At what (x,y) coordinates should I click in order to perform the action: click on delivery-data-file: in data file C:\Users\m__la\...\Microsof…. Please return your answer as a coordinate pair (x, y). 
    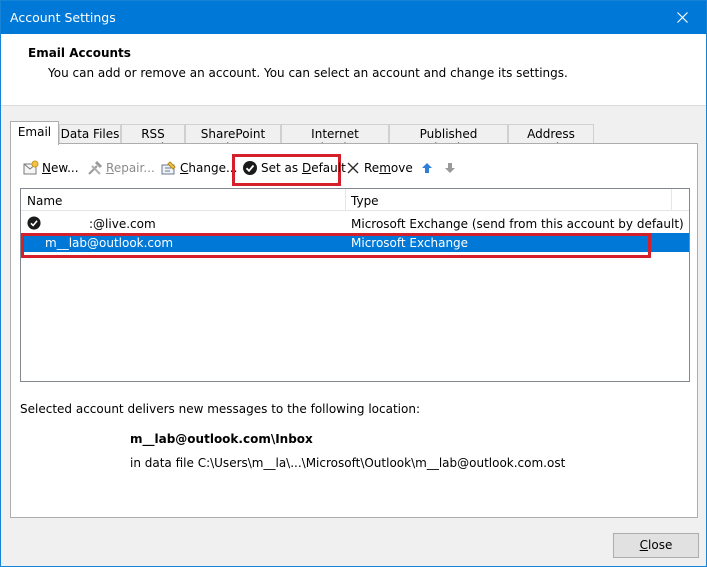
    Looking at the image, I should click on (348, 463).